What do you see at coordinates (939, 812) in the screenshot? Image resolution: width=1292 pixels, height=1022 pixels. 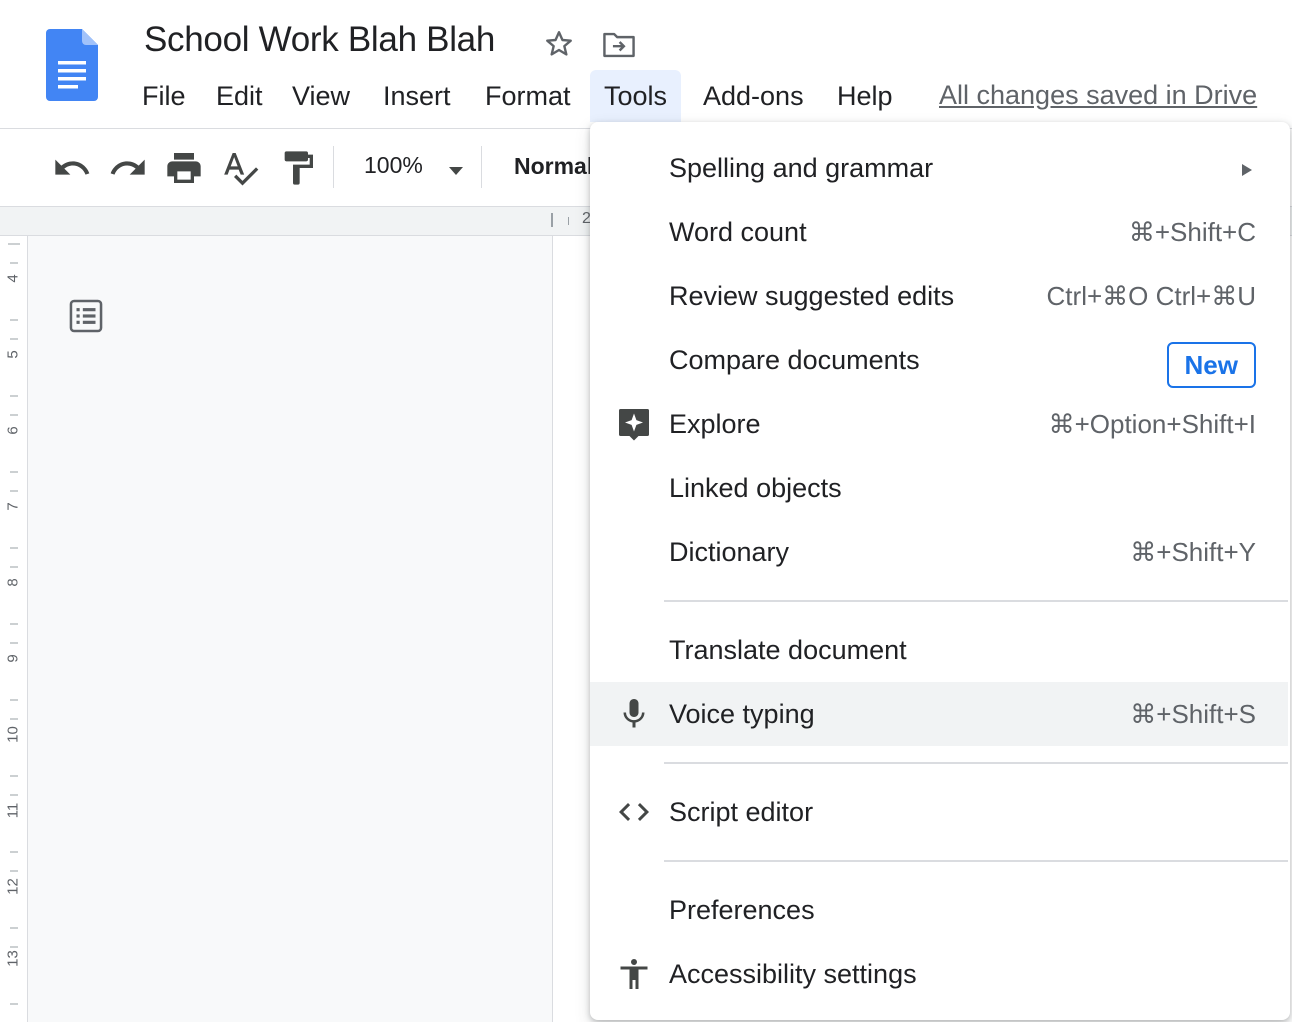 I see `menu-item-script-editor: Script editor` at bounding box center [939, 812].